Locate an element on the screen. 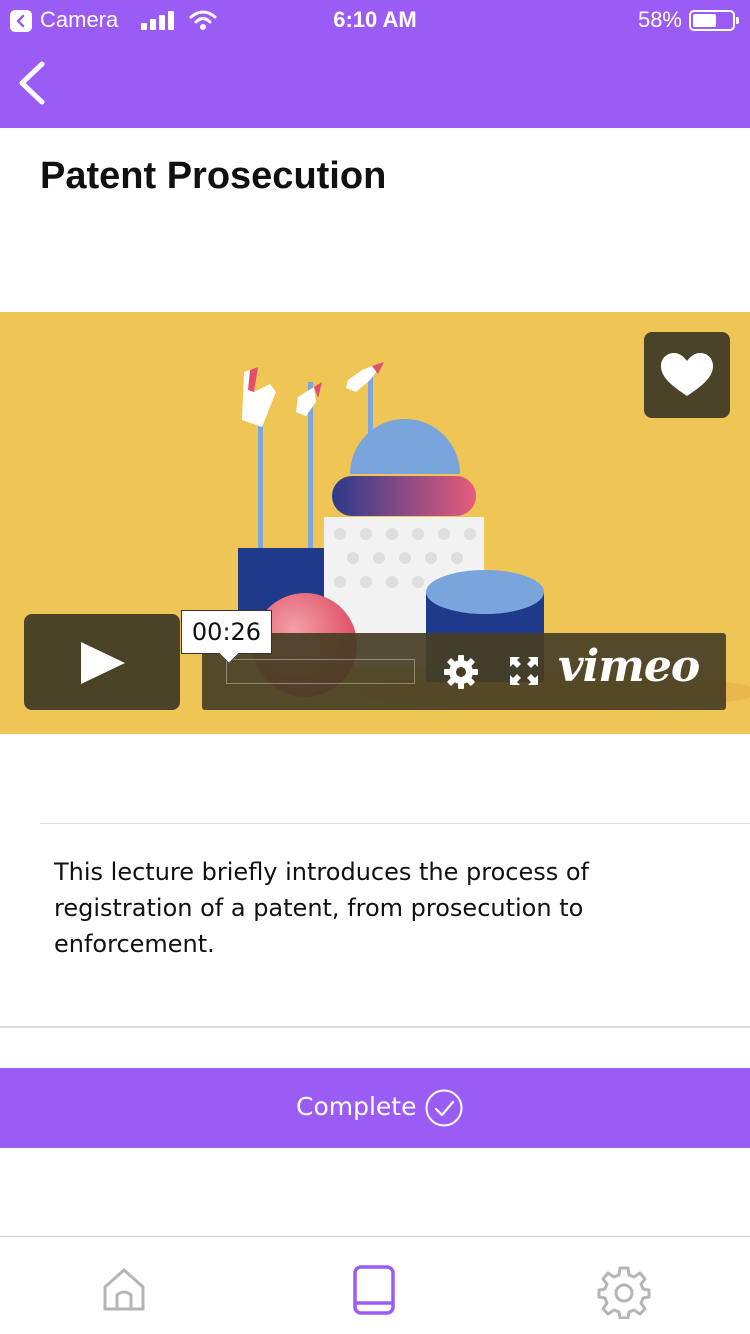 This screenshot has width=750, height=1334. page-title: Patent Prosecution is located at coordinates (213, 176).